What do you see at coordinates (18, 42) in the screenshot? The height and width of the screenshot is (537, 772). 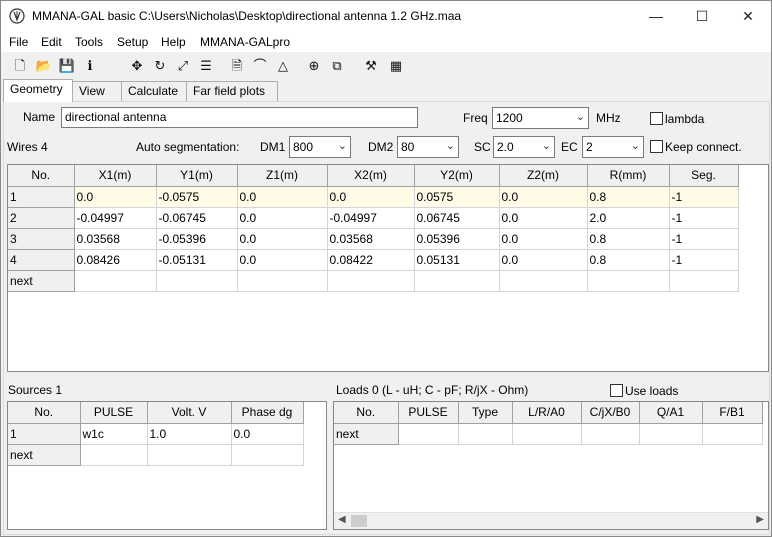 I see `menu-file: File` at bounding box center [18, 42].